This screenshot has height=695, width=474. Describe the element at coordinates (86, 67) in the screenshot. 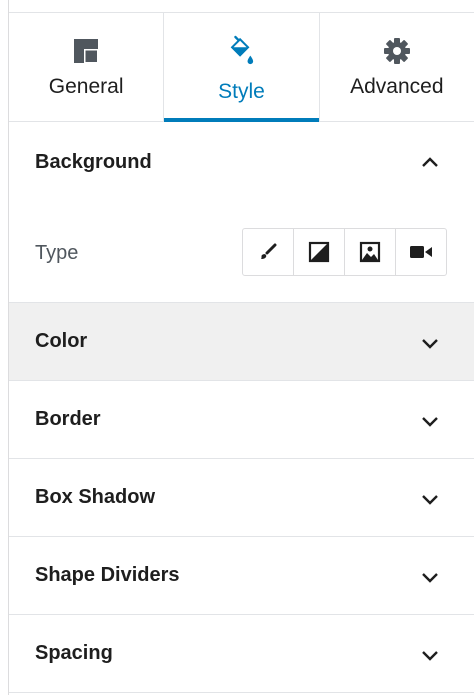

I see `tab-general: General` at that location.